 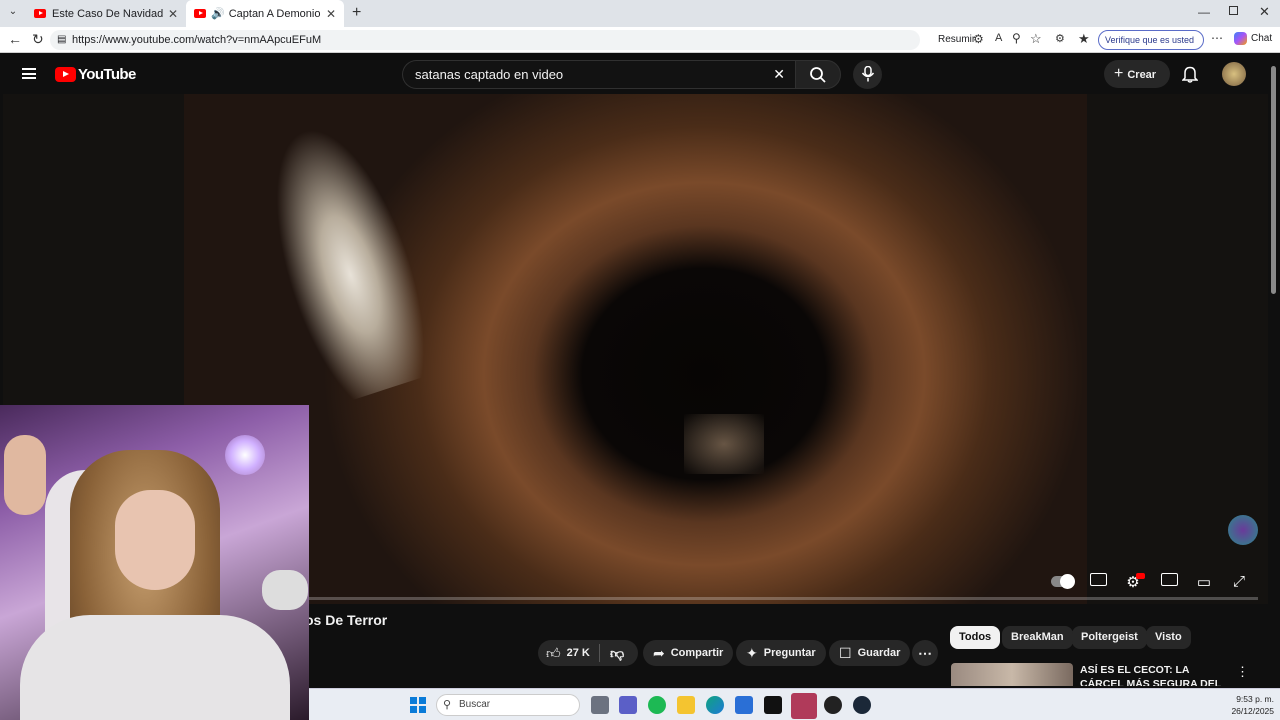 I want to click on create-button: + Crear, so click(x=1137, y=74).